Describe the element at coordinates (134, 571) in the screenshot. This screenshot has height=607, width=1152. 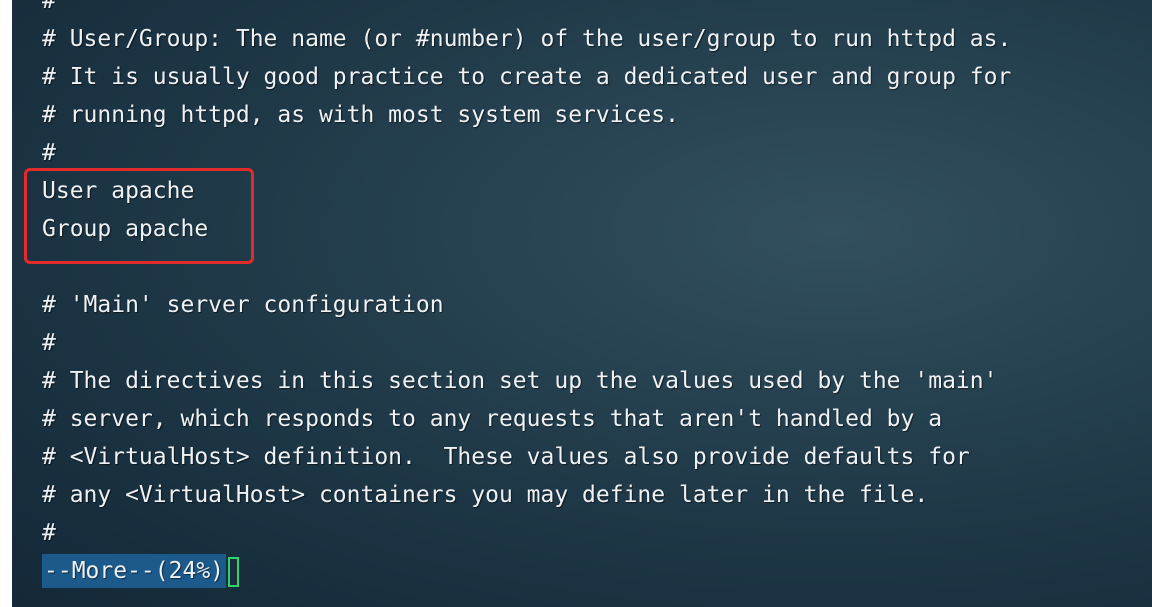
I see `pager-more-prompt: --More--(24%)` at that location.